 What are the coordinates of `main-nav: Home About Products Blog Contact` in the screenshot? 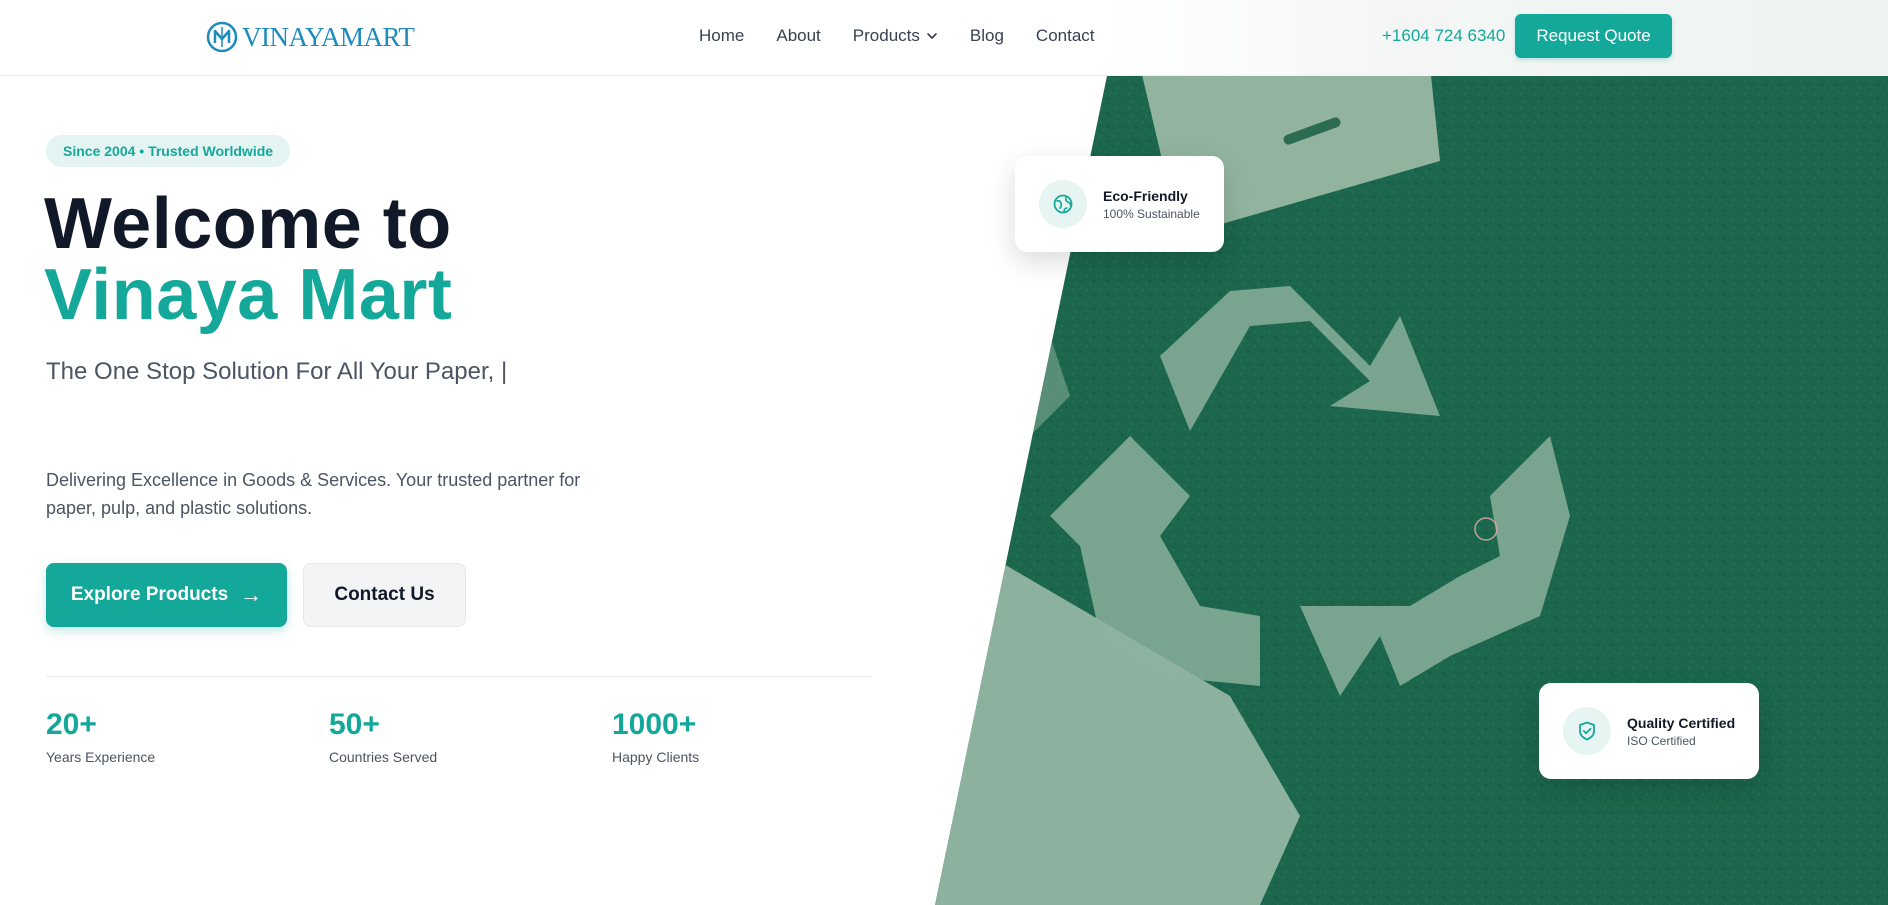 It's located at (897, 36).